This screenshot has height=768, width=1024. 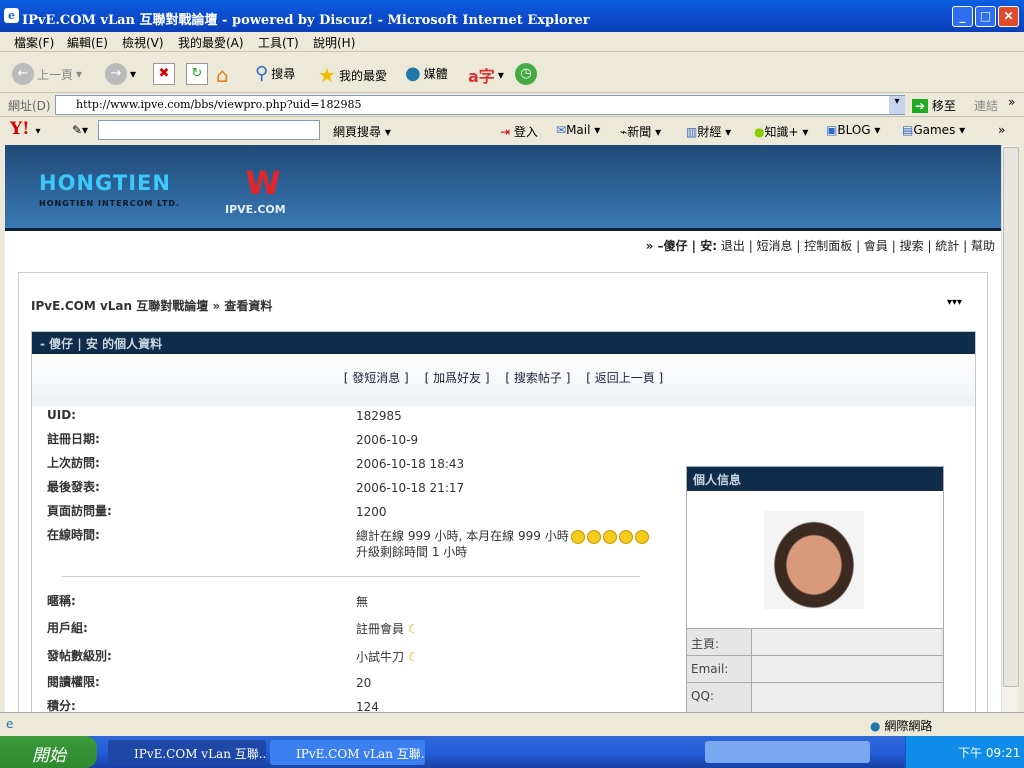 What do you see at coordinates (116, 74) in the screenshot?
I see `forward-arrow-icon: →` at bounding box center [116, 74].